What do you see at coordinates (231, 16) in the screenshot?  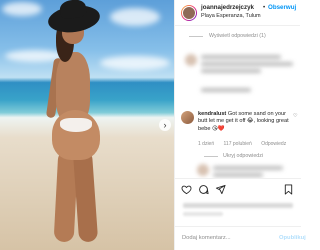 I see `location-link: Playa Esperanza, Tulum` at bounding box center [231, 16].